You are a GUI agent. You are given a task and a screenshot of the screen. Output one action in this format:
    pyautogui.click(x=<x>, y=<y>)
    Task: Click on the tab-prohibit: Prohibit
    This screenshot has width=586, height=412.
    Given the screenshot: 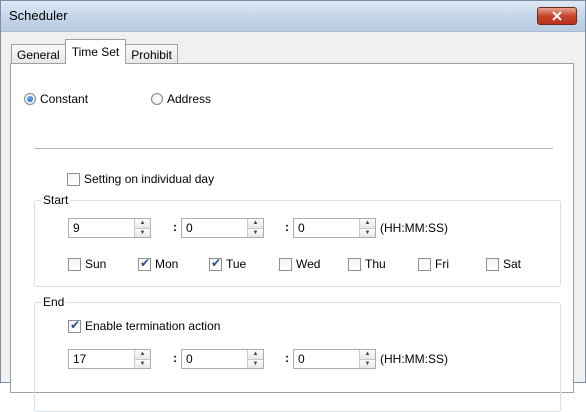 What is the action you would take?
    pyautogui.click(x=151, y=54)
    